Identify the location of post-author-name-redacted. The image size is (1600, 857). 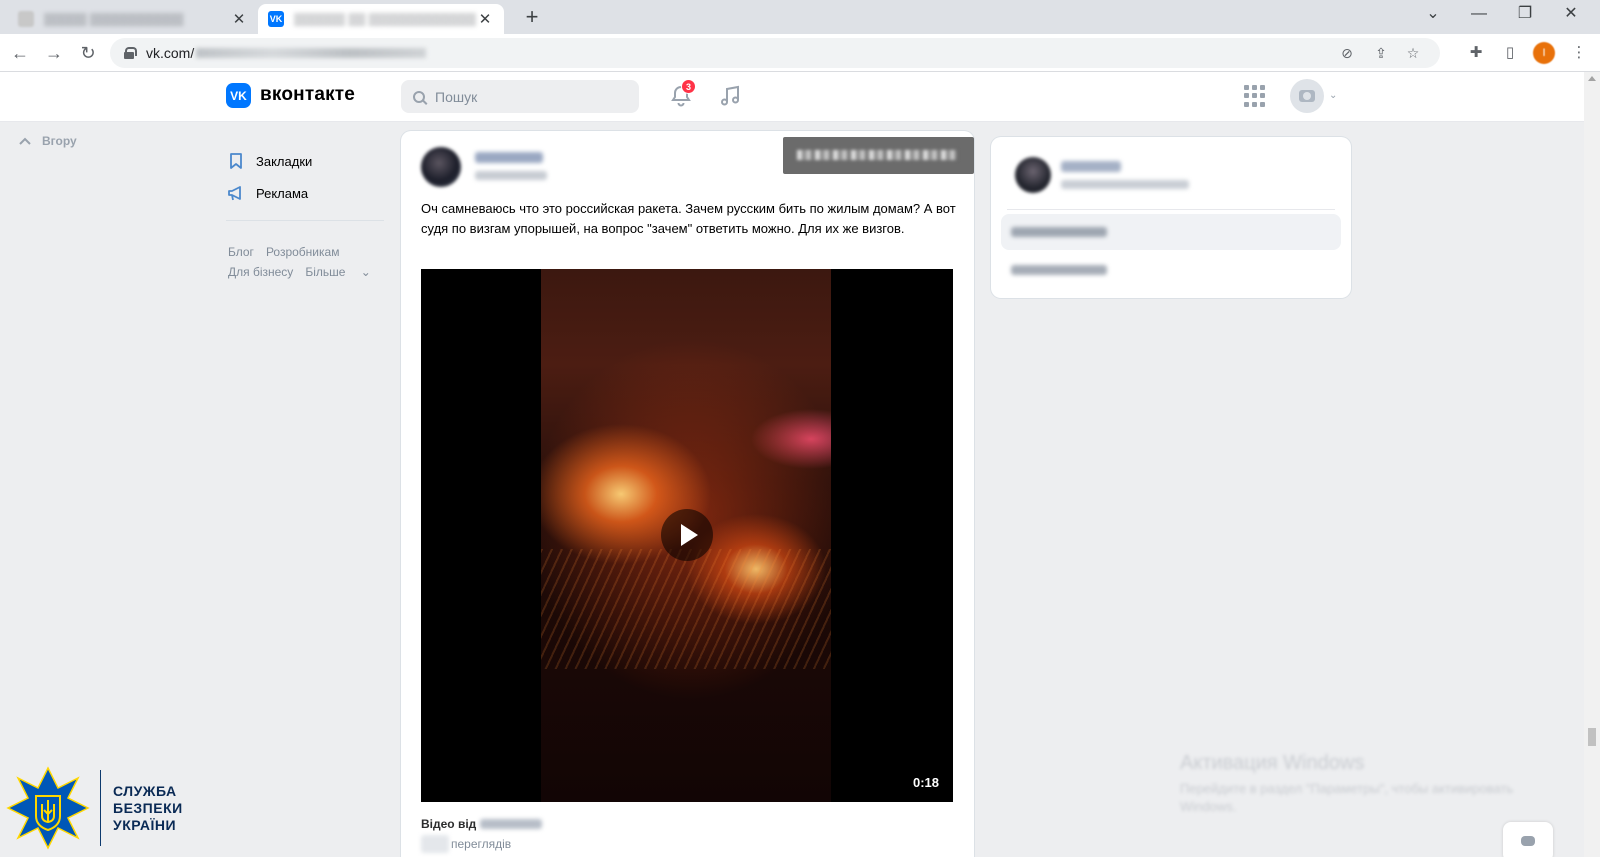
(509, 157).